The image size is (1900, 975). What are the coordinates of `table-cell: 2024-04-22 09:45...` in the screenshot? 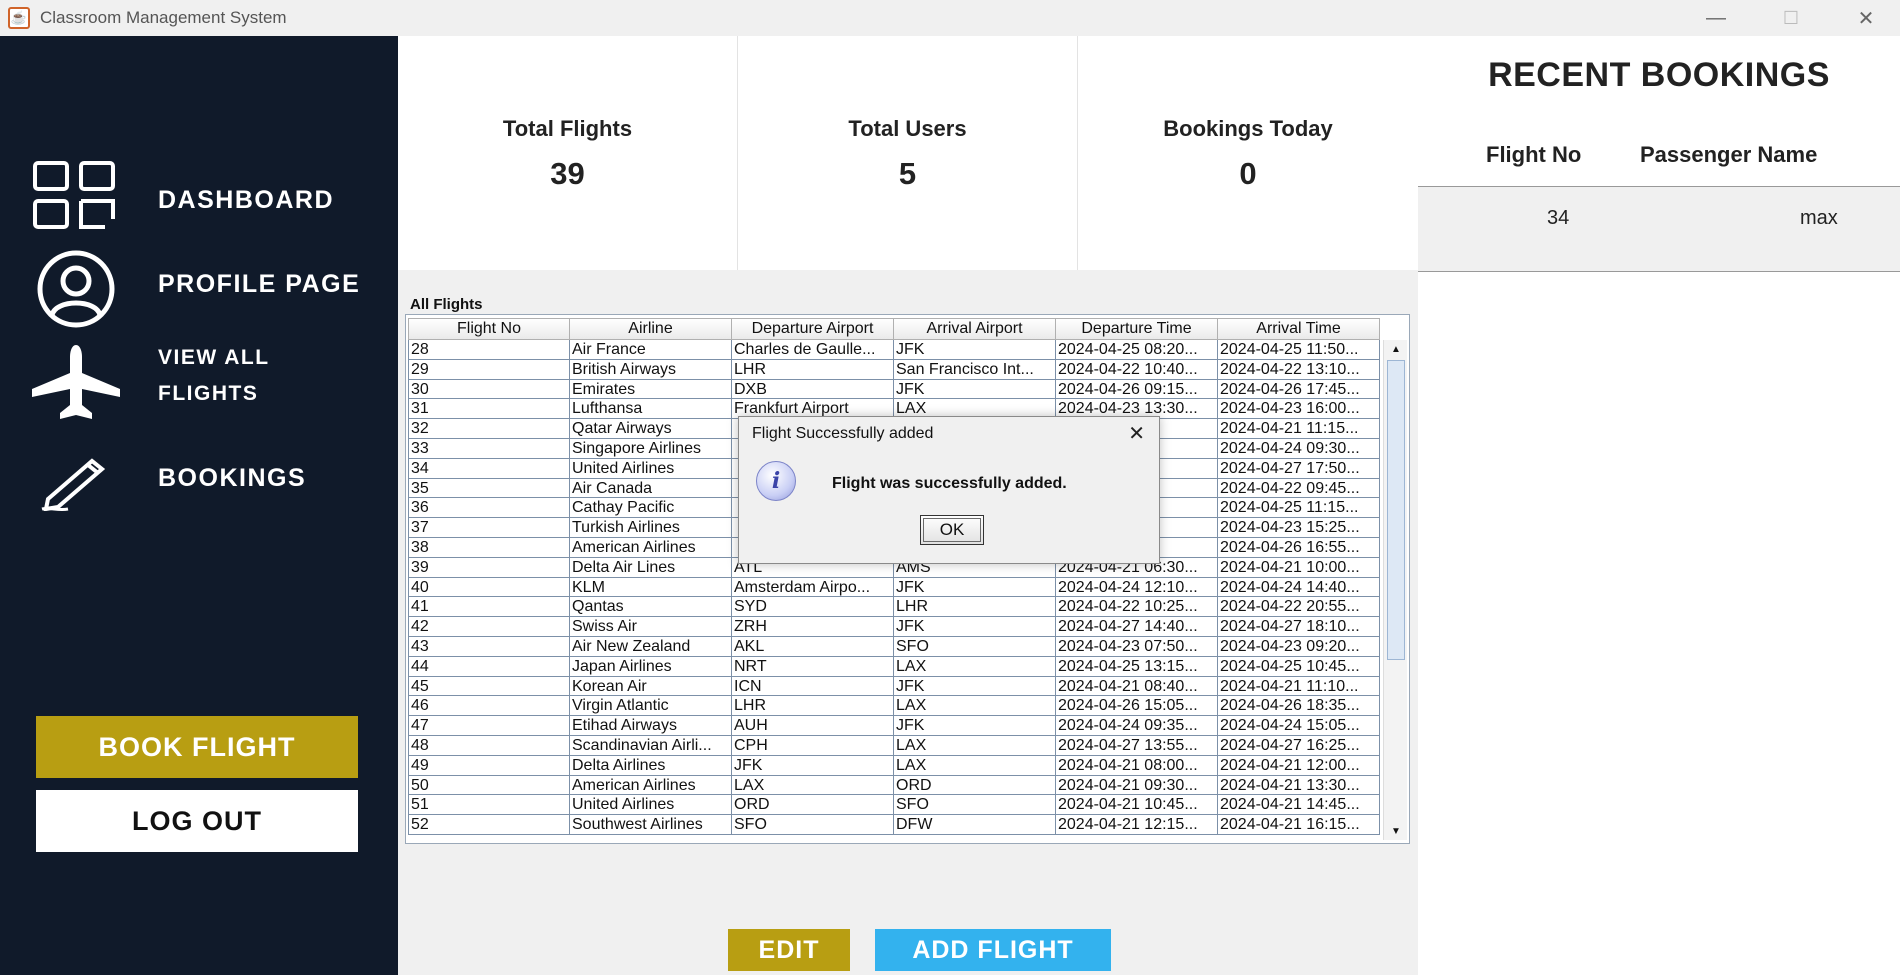 It's located at (1299, 488).